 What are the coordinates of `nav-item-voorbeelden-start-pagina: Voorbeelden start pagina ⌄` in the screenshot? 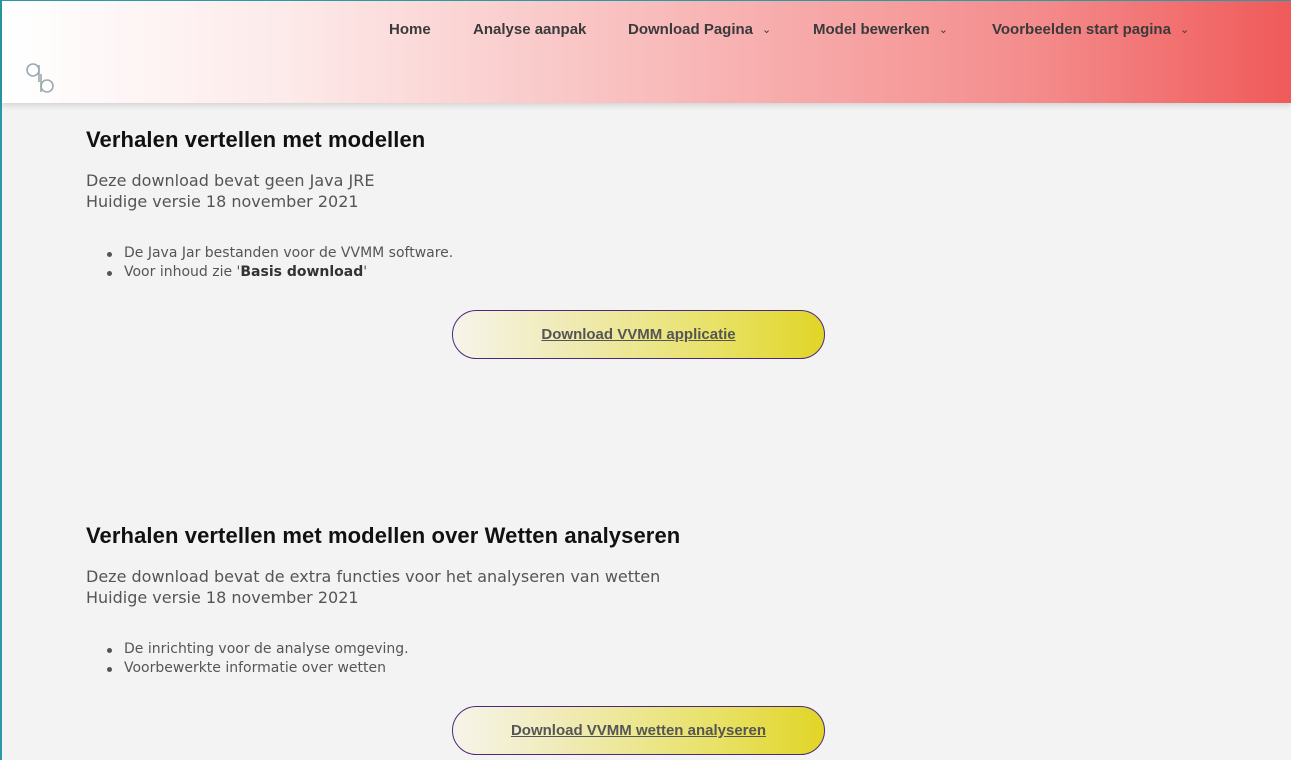 It's located at (1090, 29).